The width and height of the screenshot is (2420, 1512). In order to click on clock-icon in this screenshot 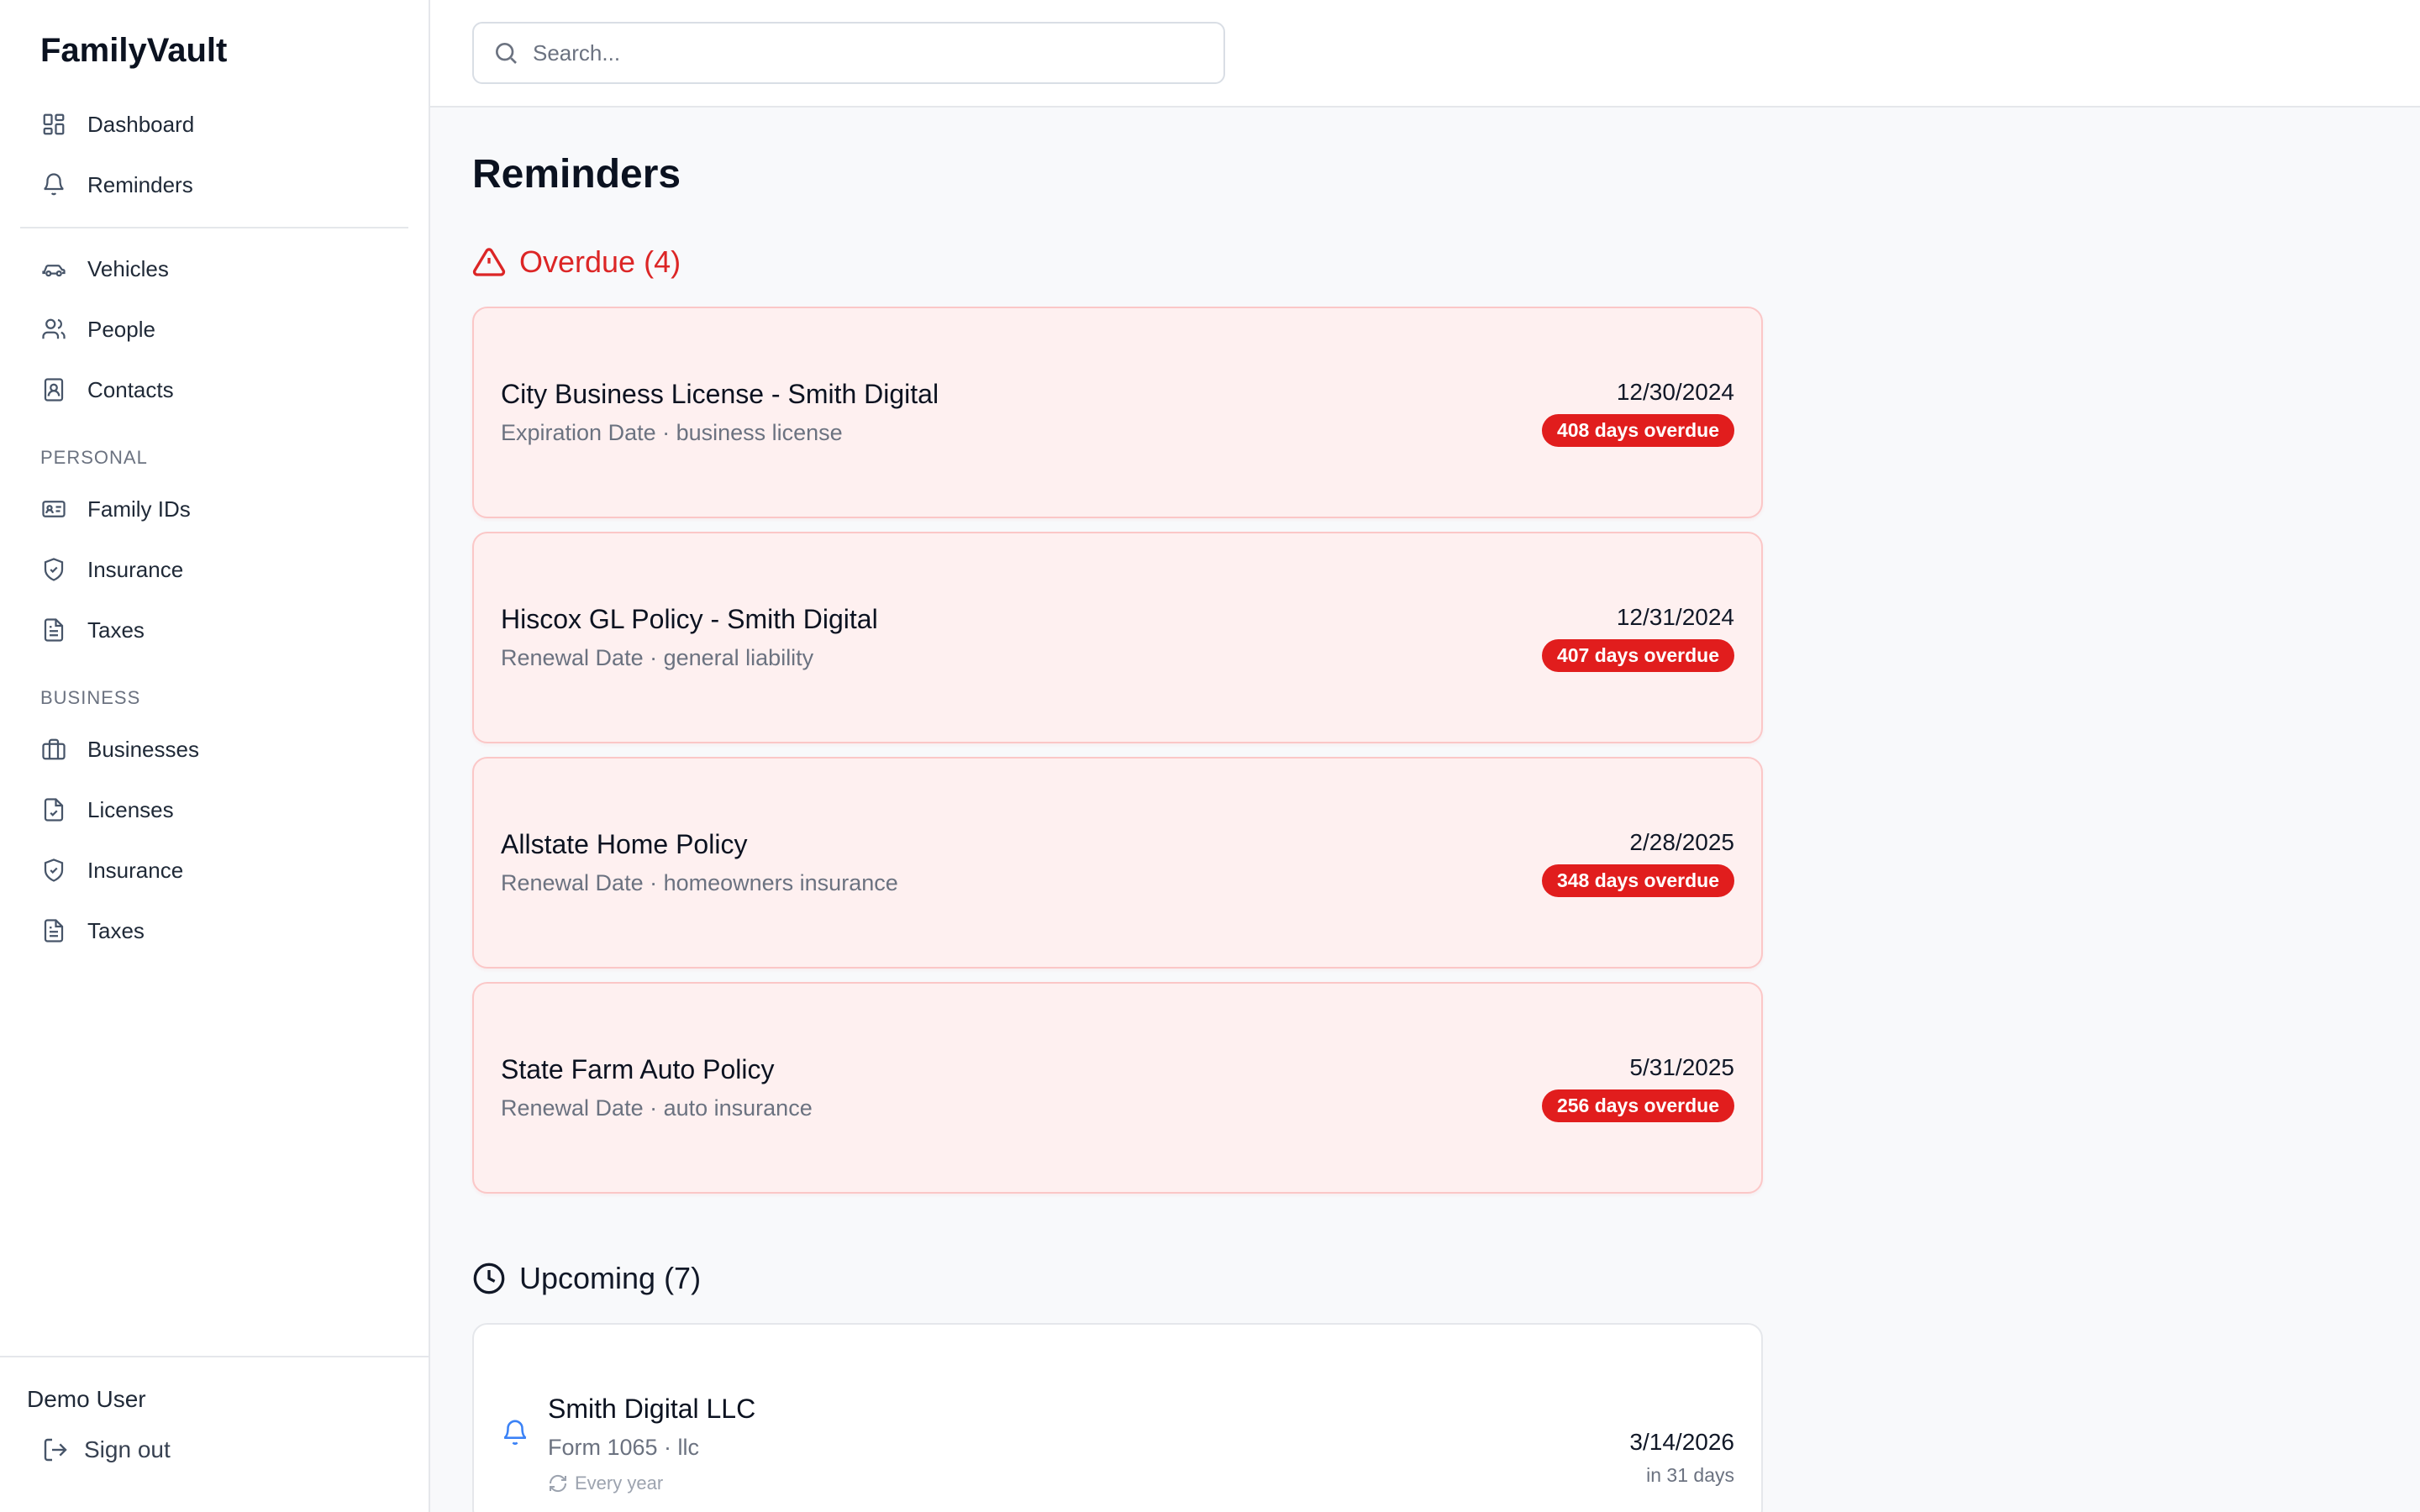, I will do `click(489, 1278)`.